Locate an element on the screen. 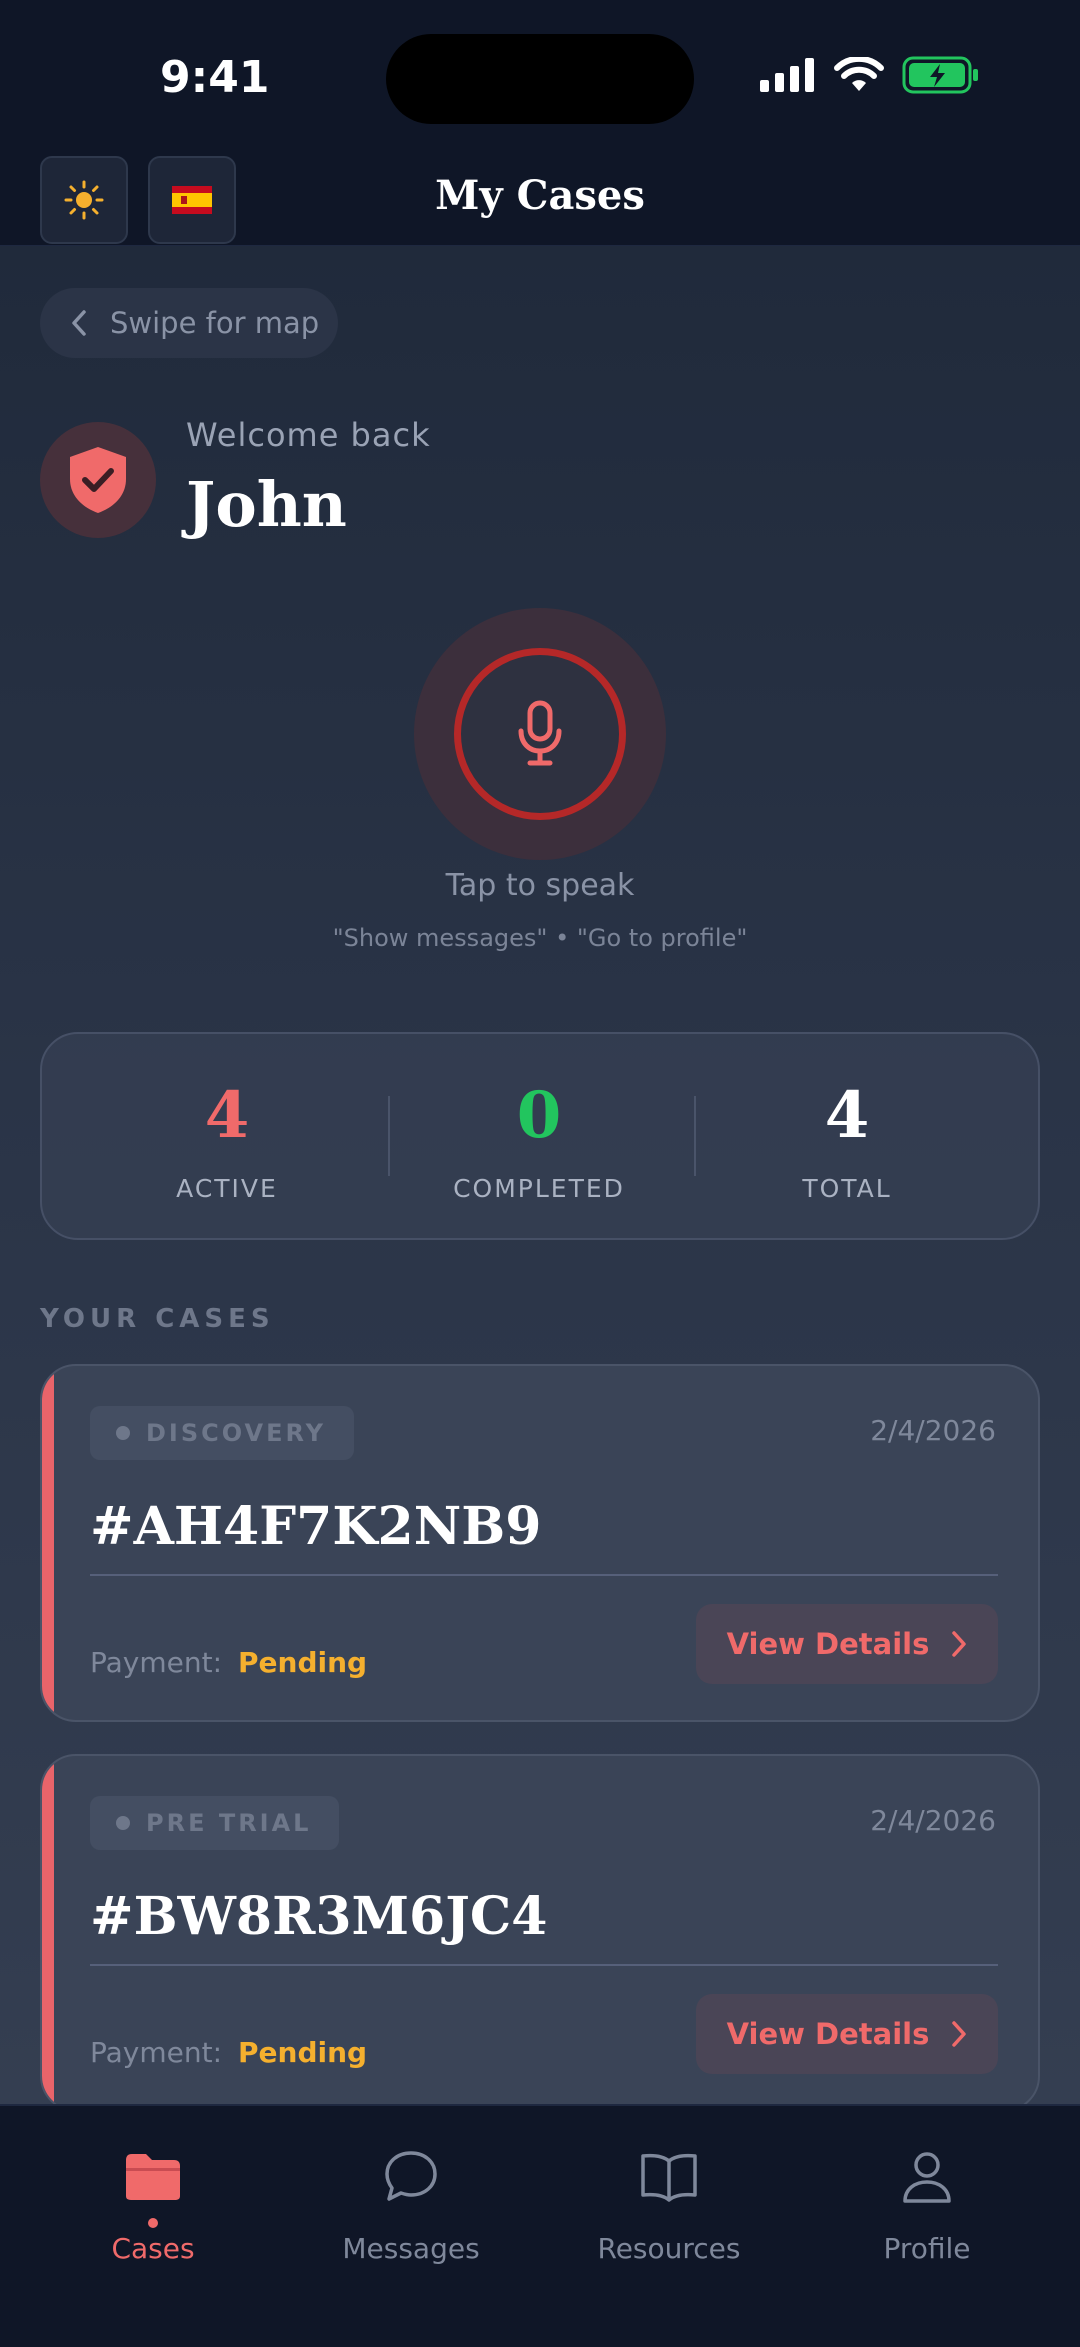 The width and height of the screenshot is (1080, 2347). microphone-icon is located at coordinates (540, 733).